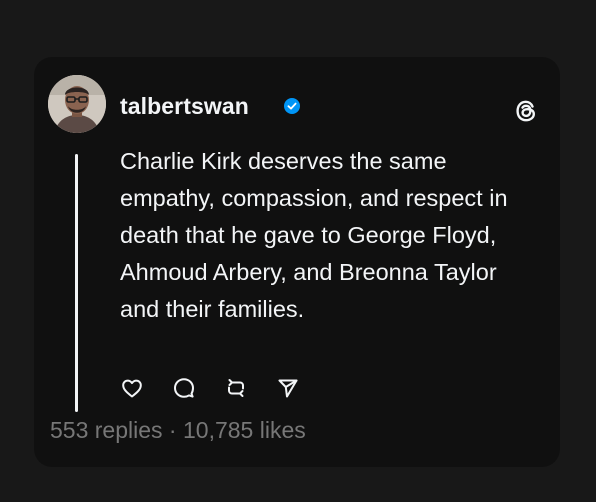 Image resolution: width=596 pixels, height=502 pixels. I want to click on heart-icon, so click(132, 388).